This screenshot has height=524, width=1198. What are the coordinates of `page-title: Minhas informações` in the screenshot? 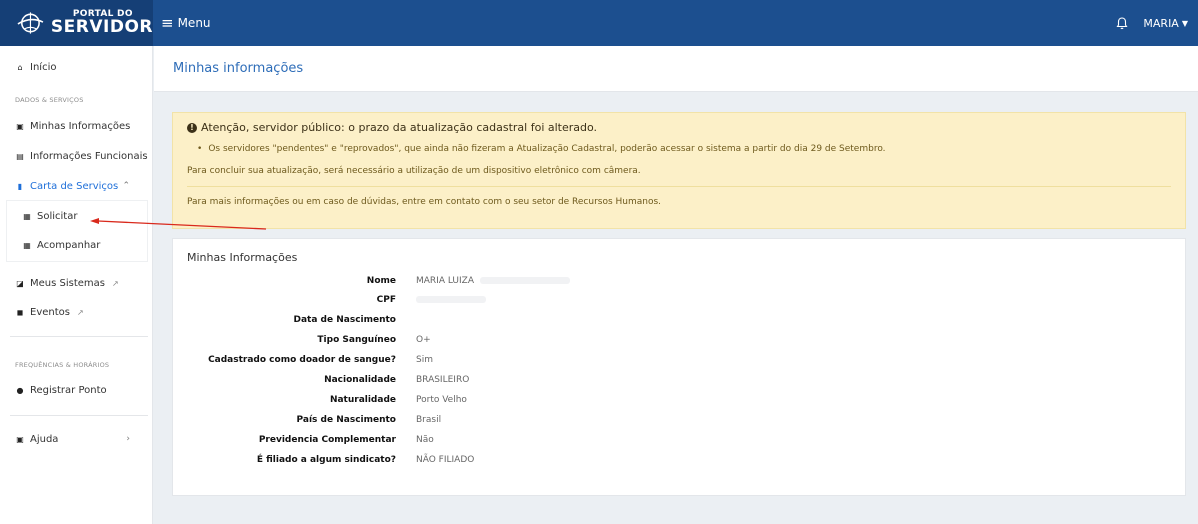 It's located at (238, 68).